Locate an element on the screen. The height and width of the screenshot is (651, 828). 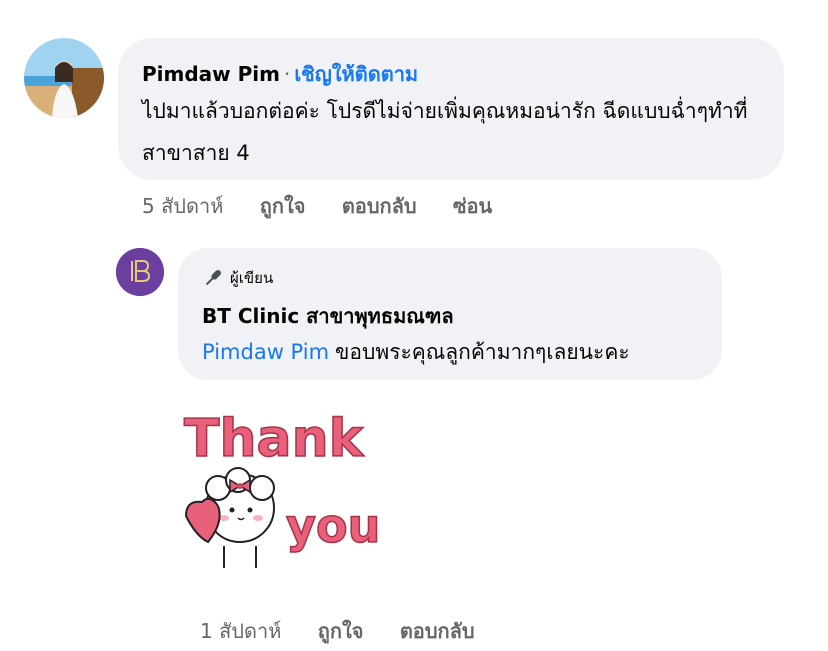
comment-actions: 5 สัปดาห์ ถูกใจ ตอบกลับ ซ่อน is located at coordinates (332, 206).